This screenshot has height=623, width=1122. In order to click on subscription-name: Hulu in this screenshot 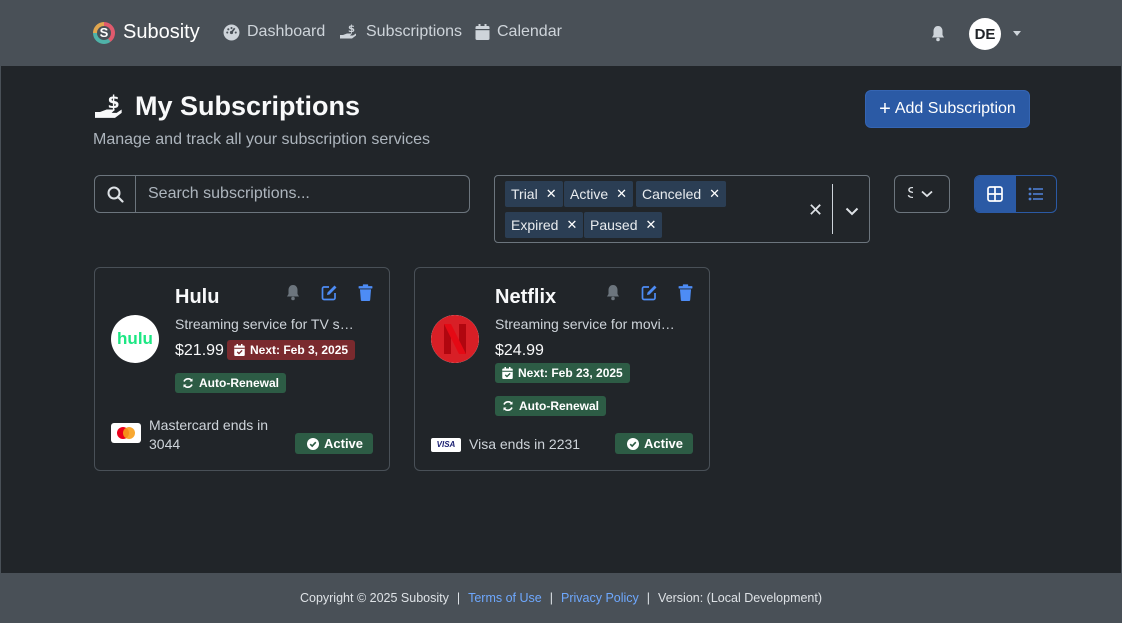, I will do `click(197, 297)`.